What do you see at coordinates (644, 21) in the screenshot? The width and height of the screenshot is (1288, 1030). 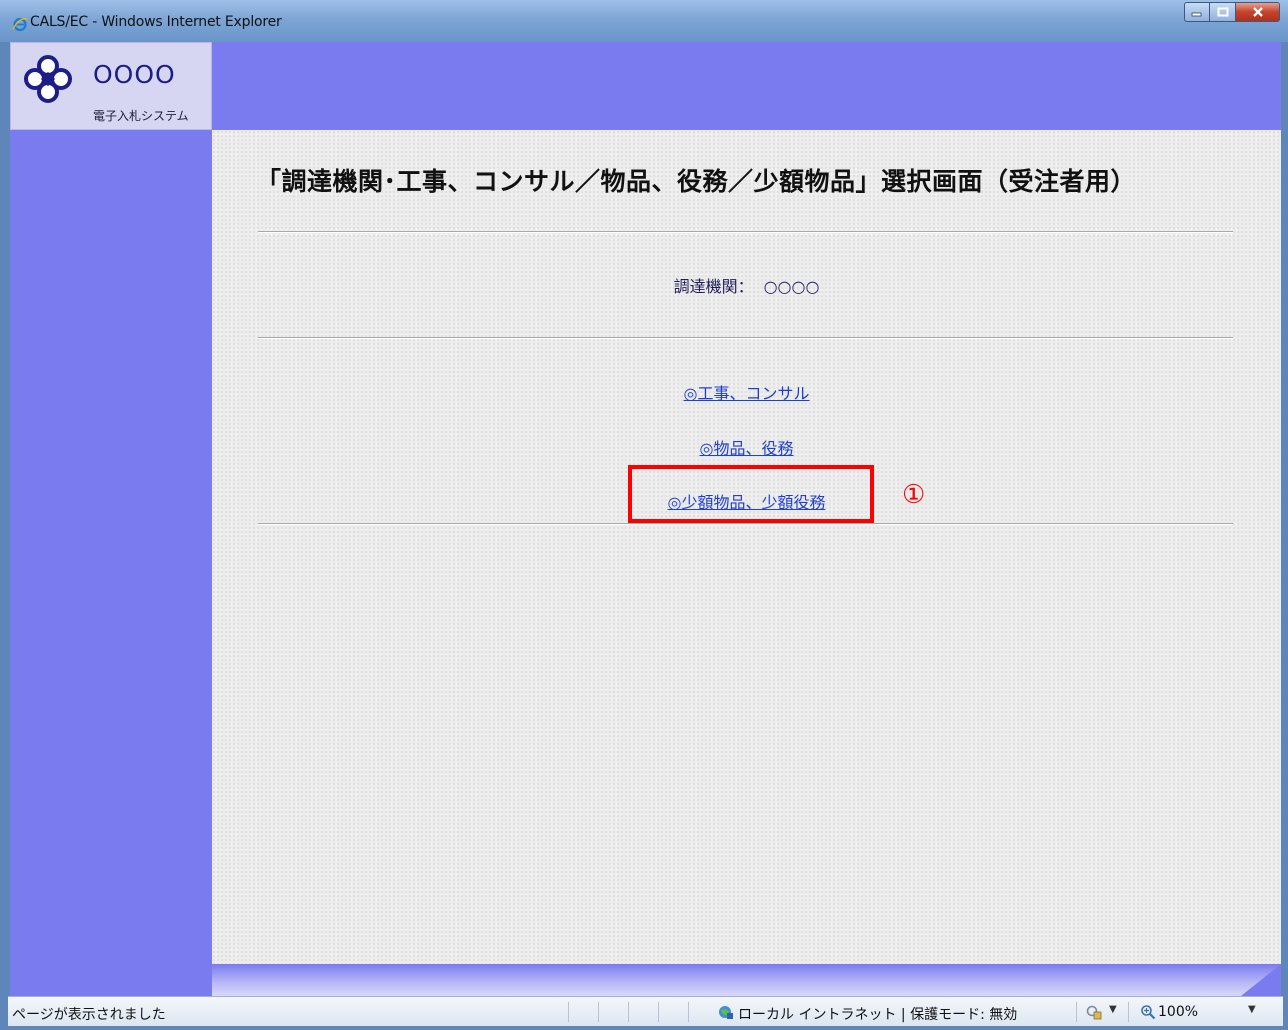 I see `title-bar: CALS/EC - Windows Internet Explorer` at bounding box center [644, 21].